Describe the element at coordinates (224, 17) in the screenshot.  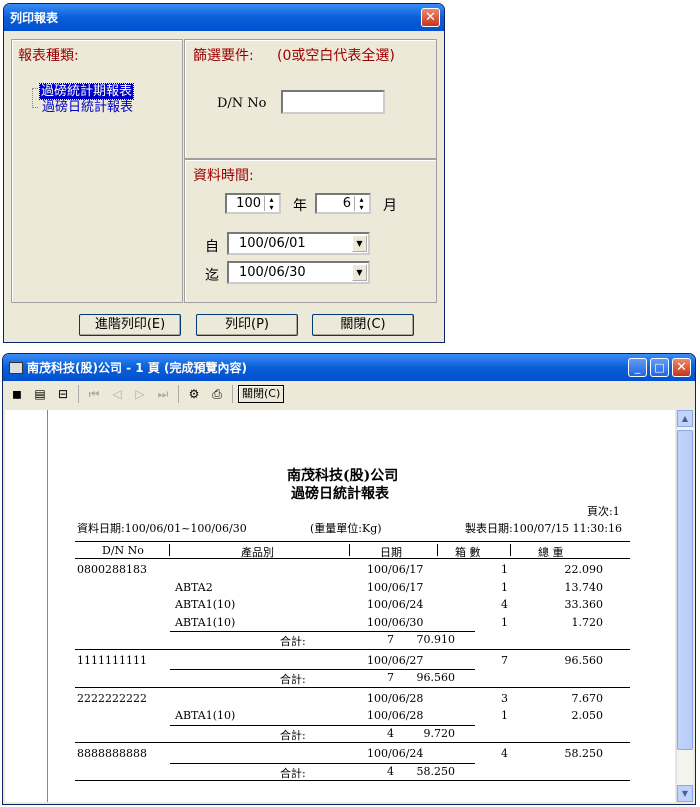
I see `dialog-titlebar: 列印報表` at that location.